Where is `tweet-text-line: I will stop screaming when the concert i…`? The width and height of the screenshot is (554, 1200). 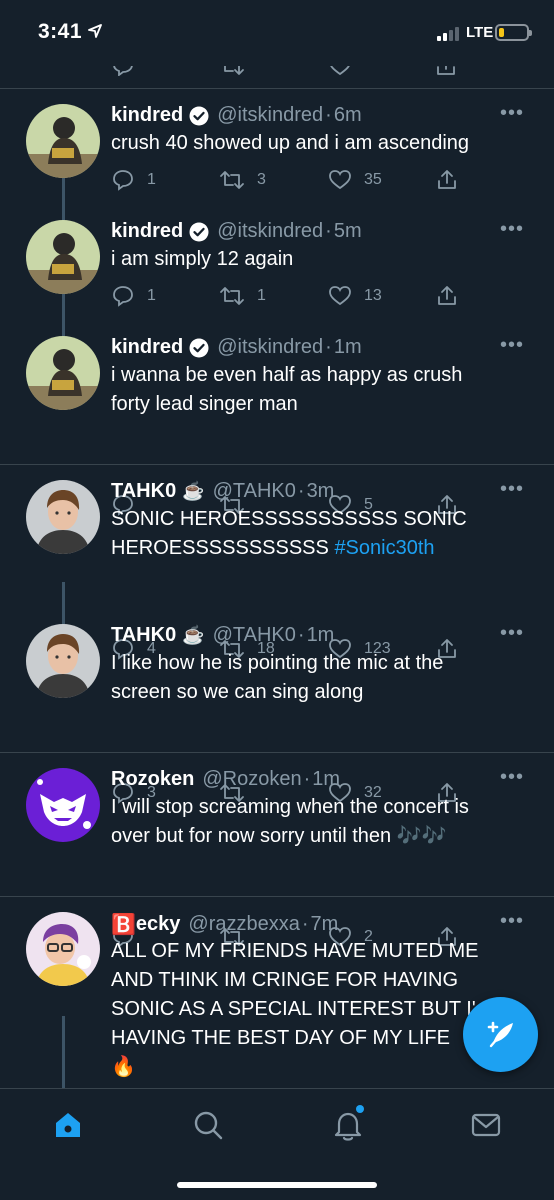
tweet-text-line: I will stop screaming when the concert i… is located at coordinates (290, 807).